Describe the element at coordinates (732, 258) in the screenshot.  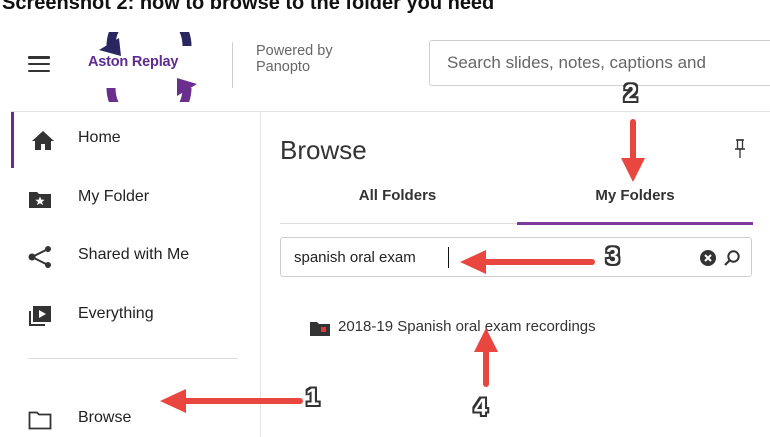
I see `search-icon` at that location.